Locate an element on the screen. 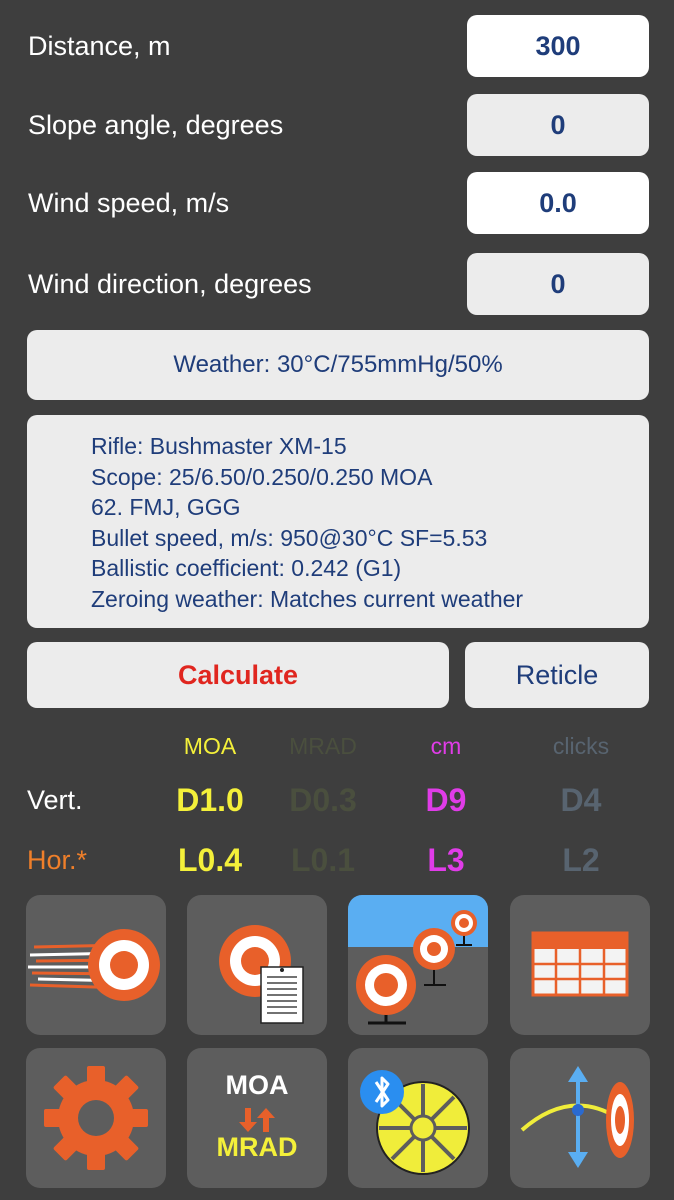 The height and width of the screenshot is (1200, 674). hor-cm-value: L3 is located at coordinates (446, 860).